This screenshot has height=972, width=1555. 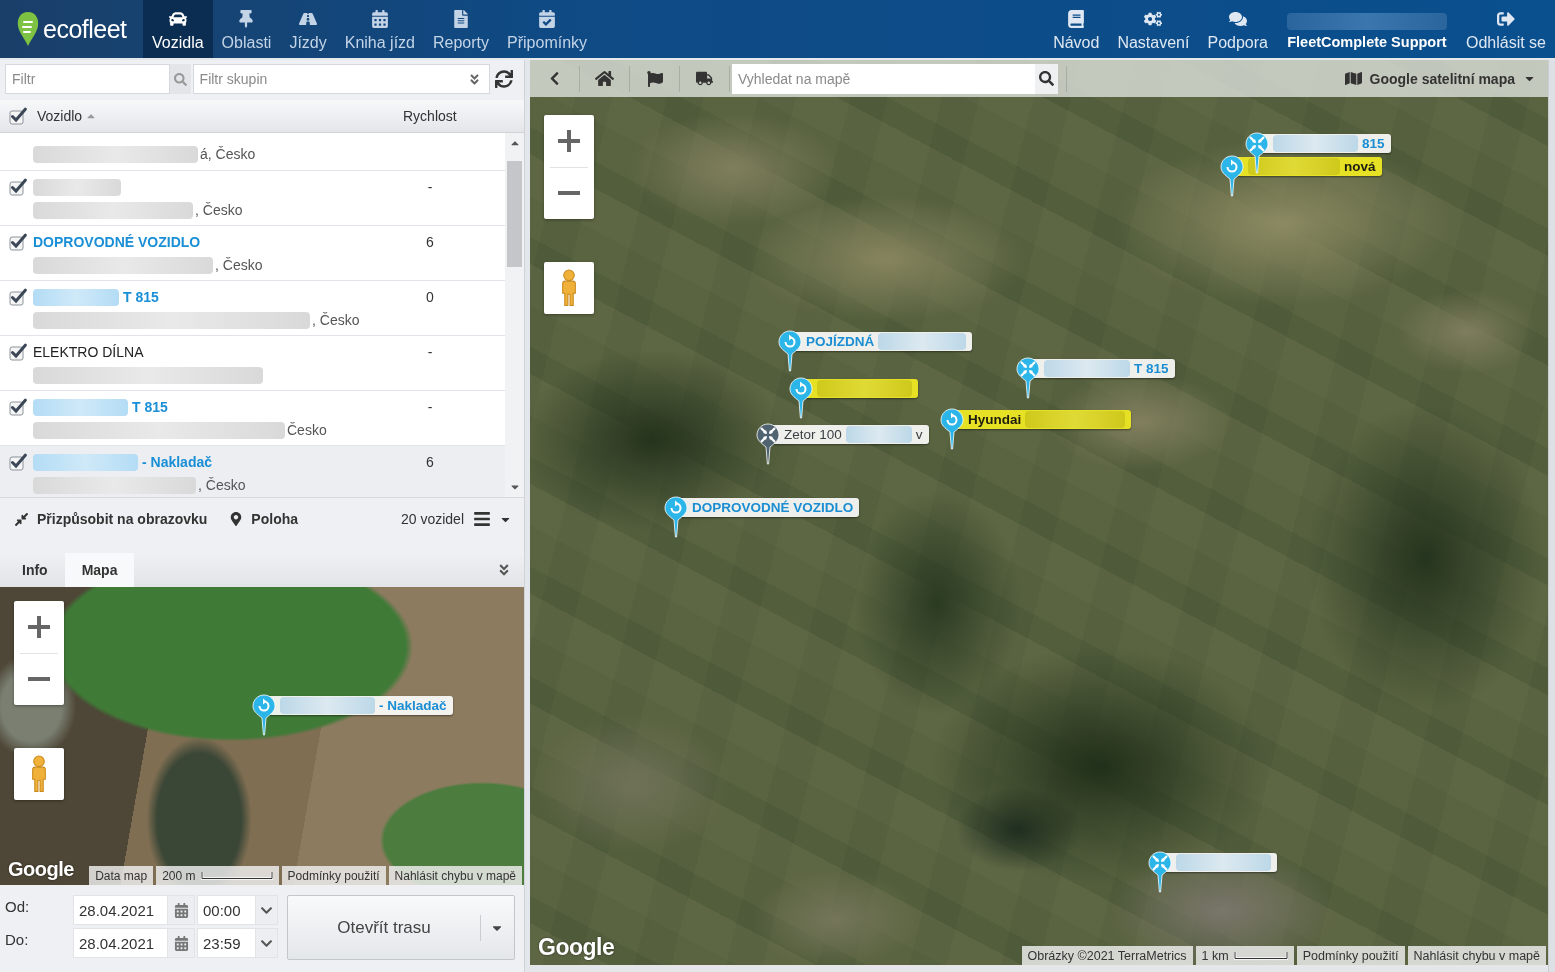 What do you see at coordinates (919, 434) in the screenshot?
I see `marker-label-text: v` at bounding box center [919, 434].